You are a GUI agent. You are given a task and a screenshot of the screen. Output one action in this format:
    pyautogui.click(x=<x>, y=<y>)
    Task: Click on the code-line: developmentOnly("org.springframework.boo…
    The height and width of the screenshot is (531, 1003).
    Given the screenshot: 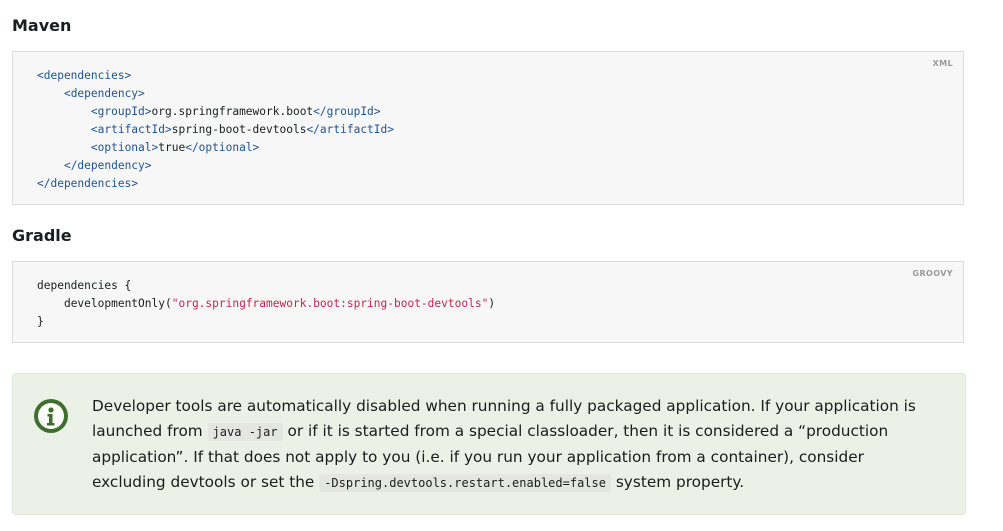 What is the action you would take?
    pyautogui.click(x=279, y=303)
    